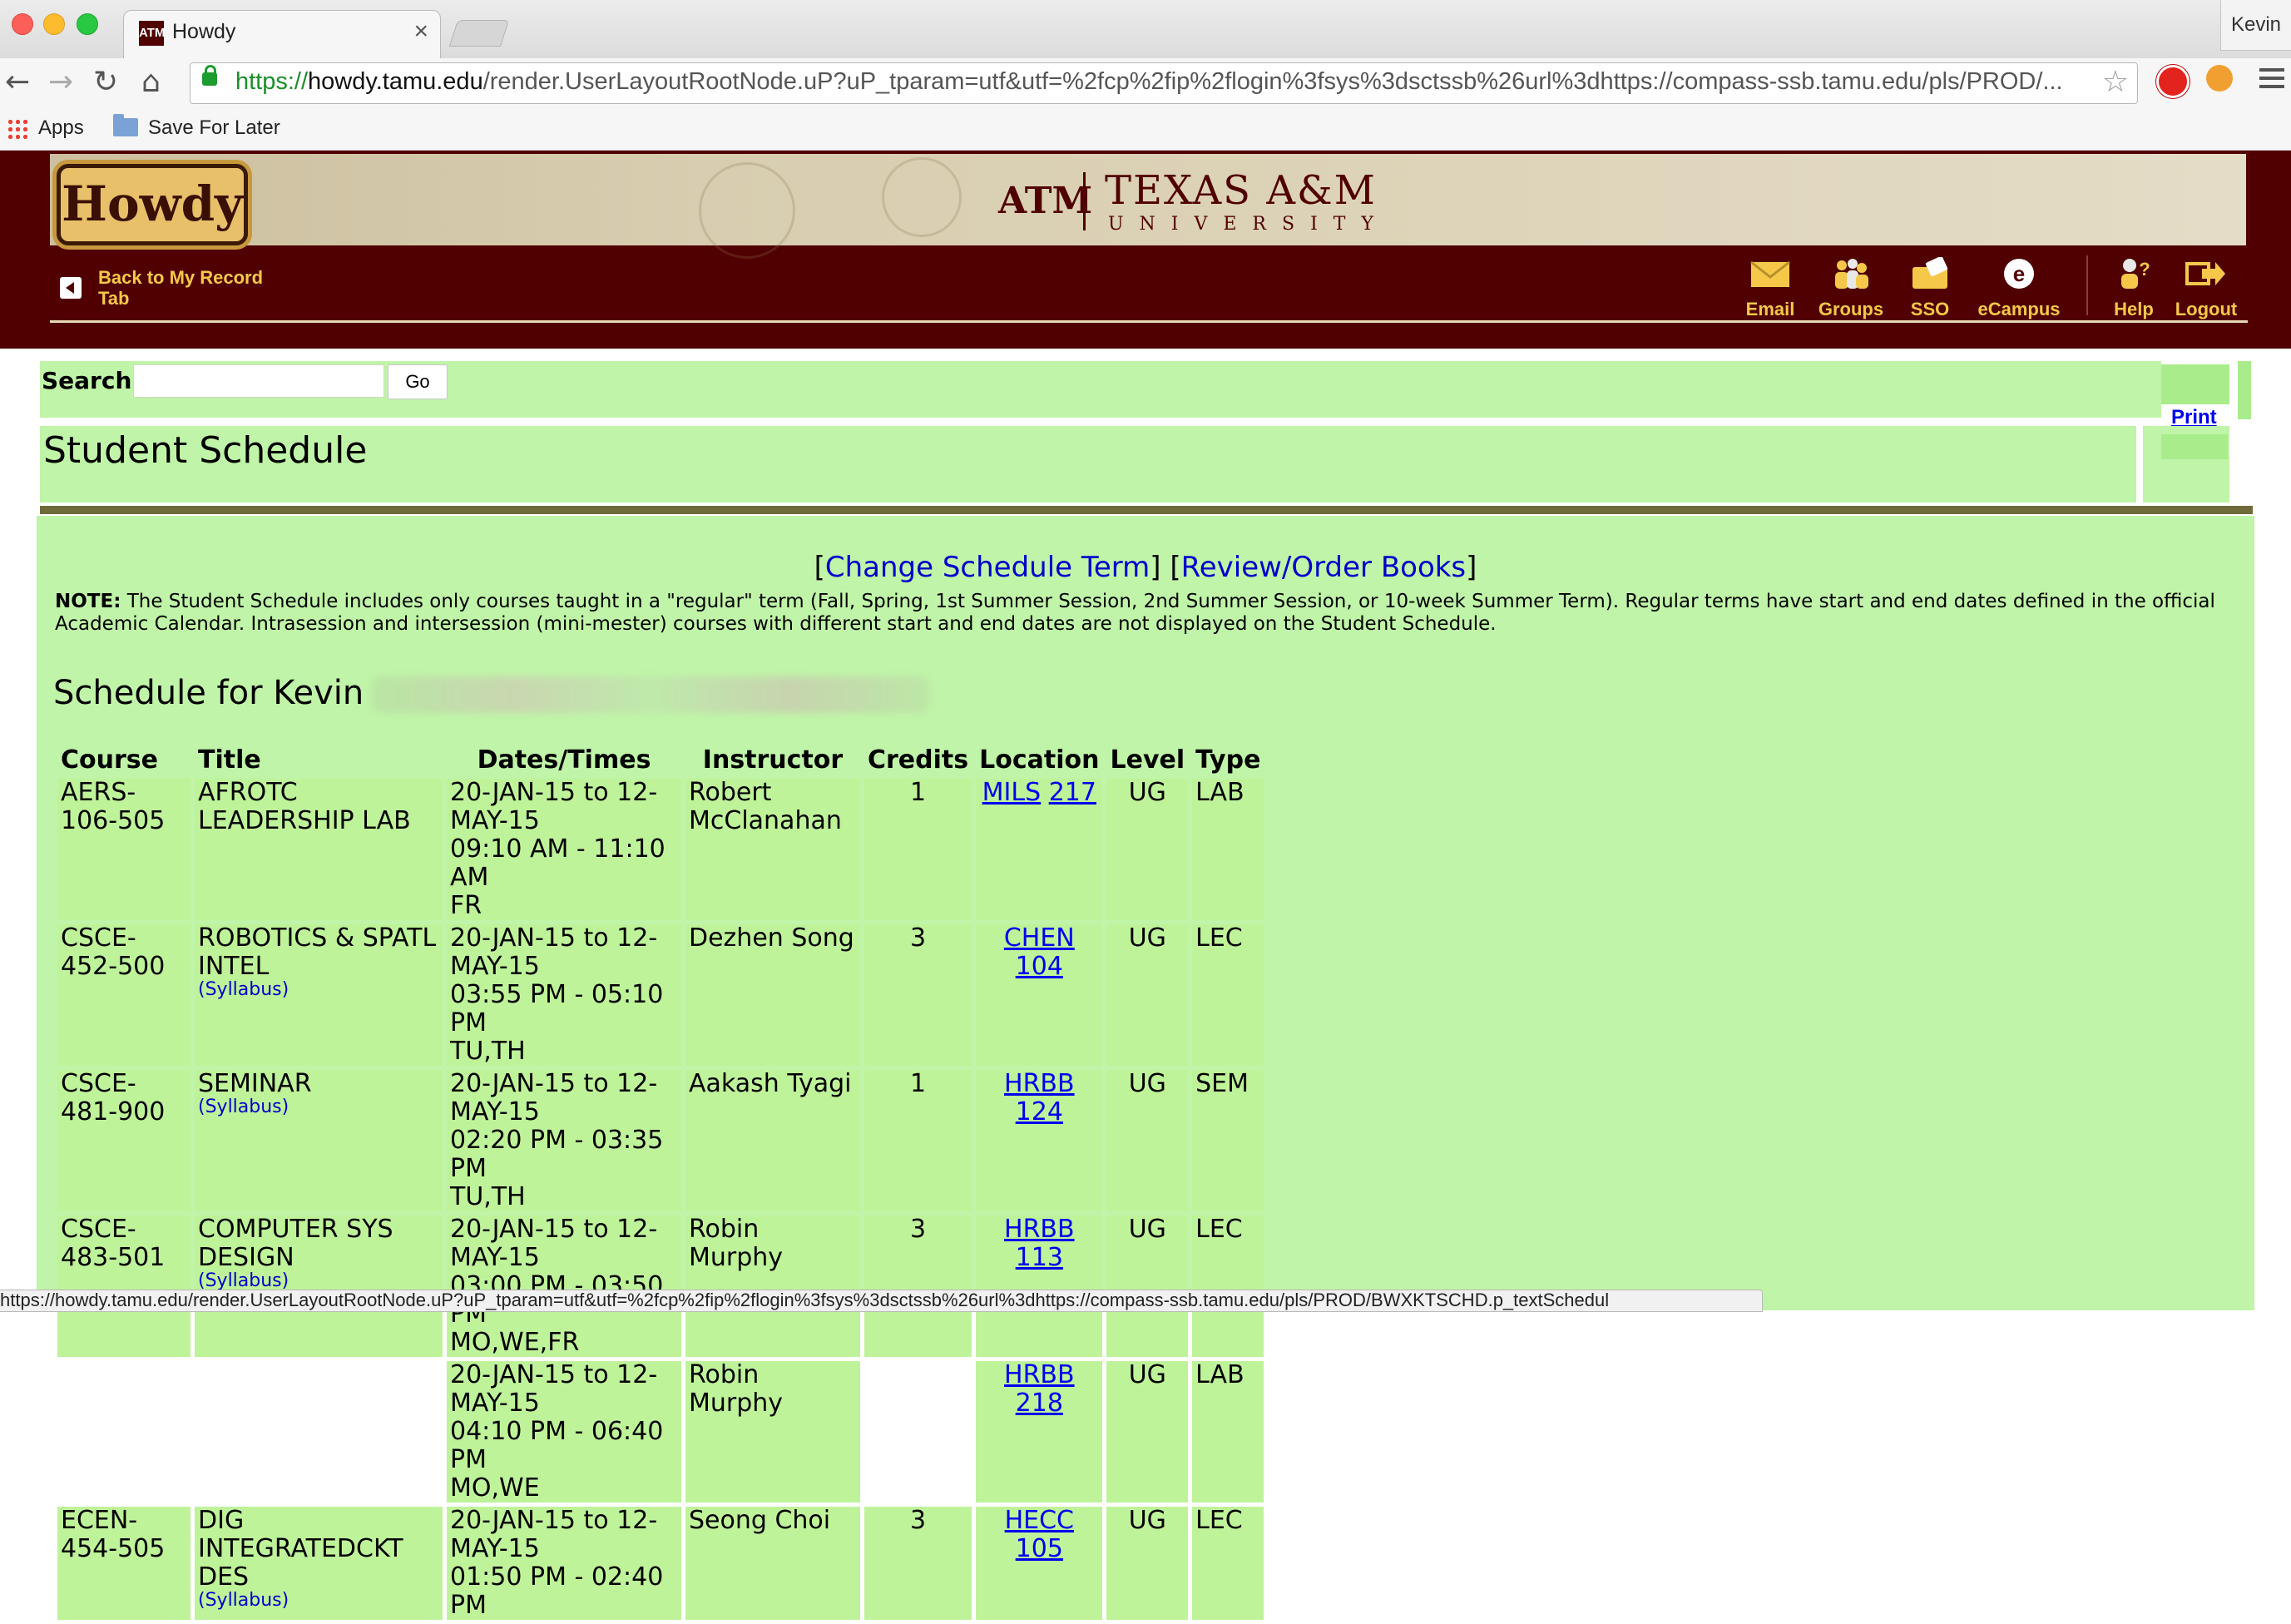 The height and width of the screenshot is (1624, 2291). Describe the element at coordinates (1040, 967) in the screenshot. I see `room-link: 104` at that location.